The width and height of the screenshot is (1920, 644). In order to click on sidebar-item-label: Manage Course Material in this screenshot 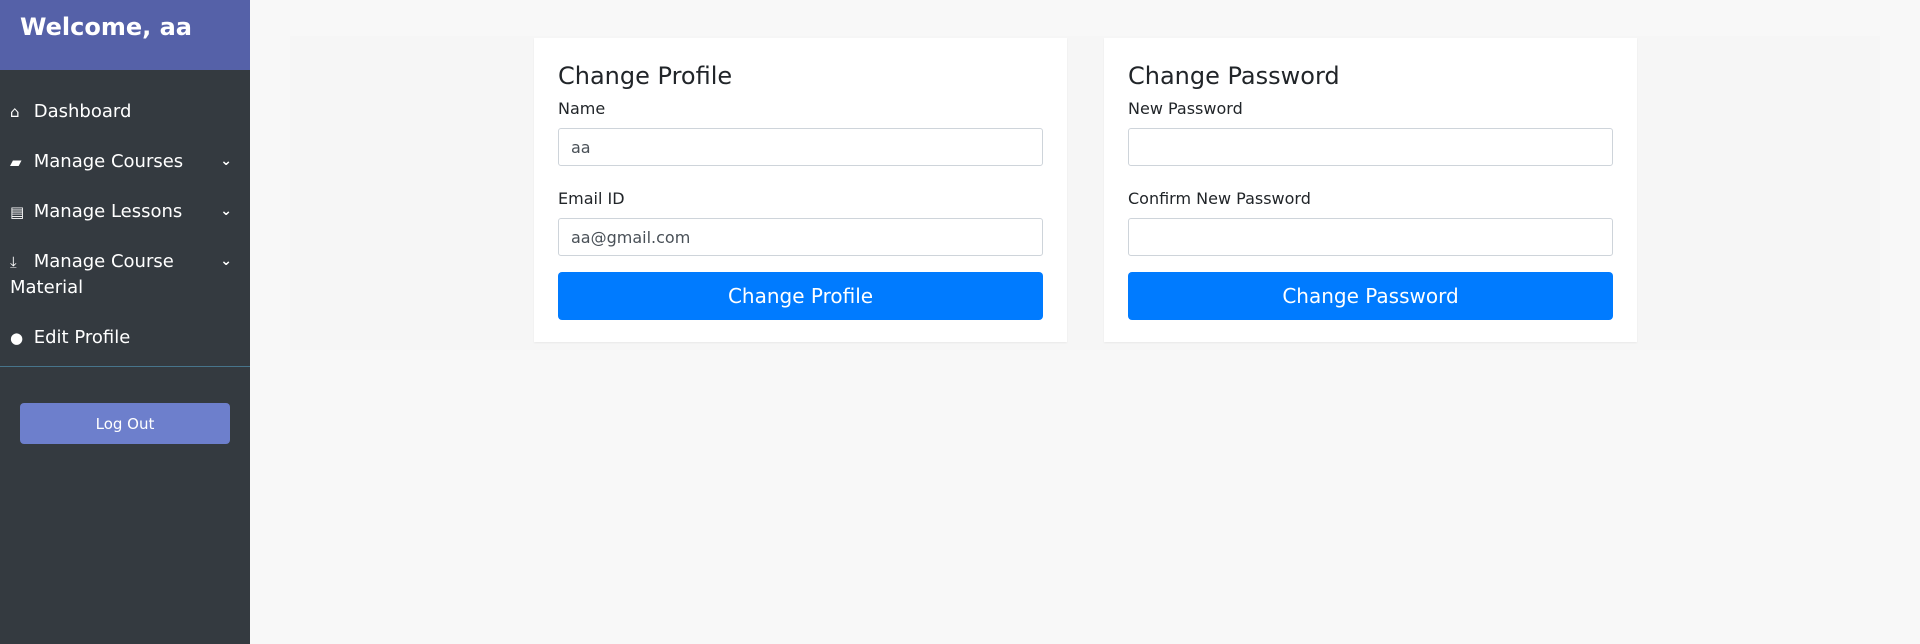, I will do `click(92, 274)`.